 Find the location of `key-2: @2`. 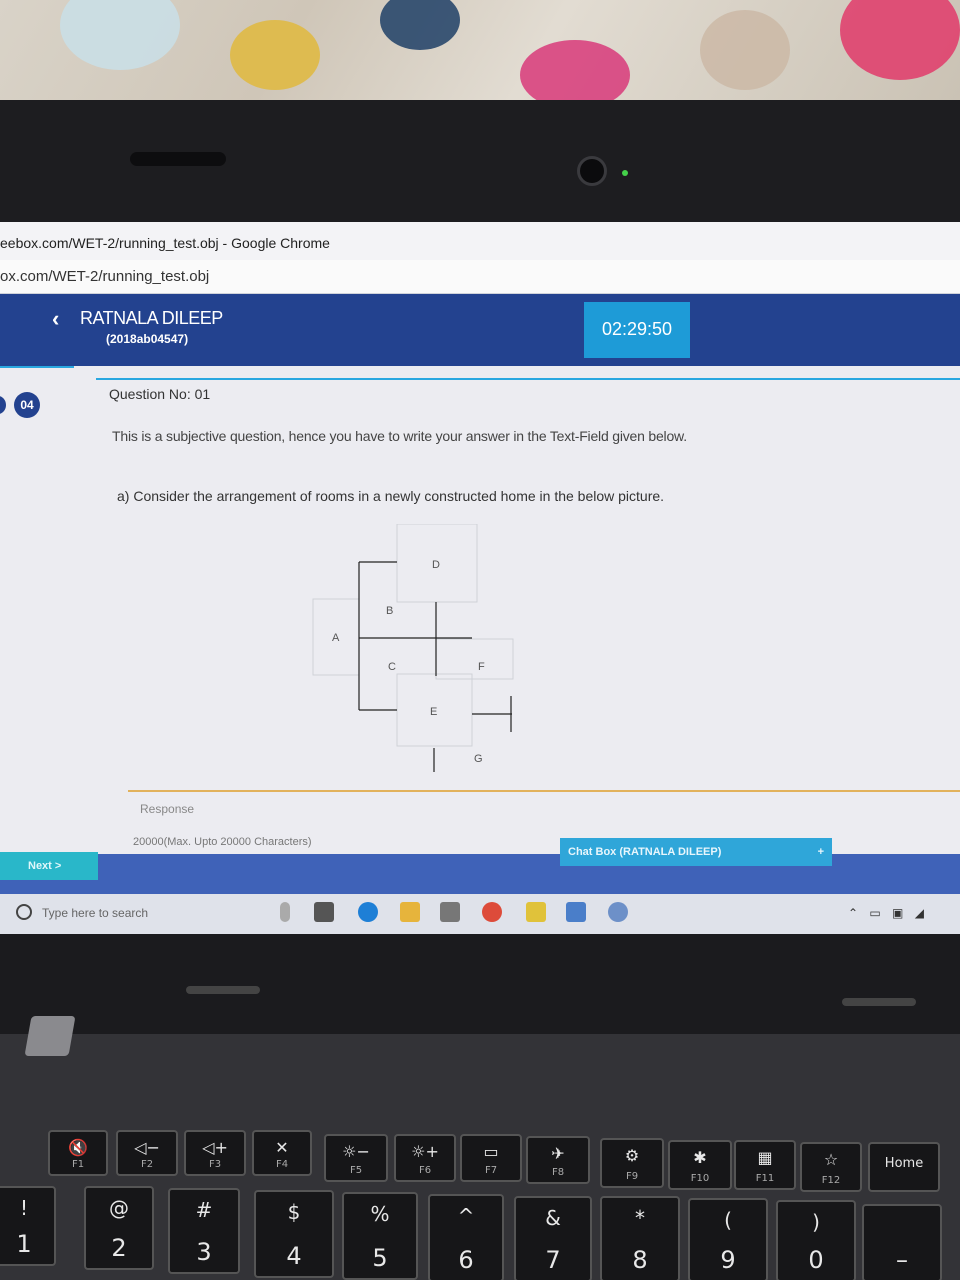

key-2: @2 is located at coordinates (119, 1228).